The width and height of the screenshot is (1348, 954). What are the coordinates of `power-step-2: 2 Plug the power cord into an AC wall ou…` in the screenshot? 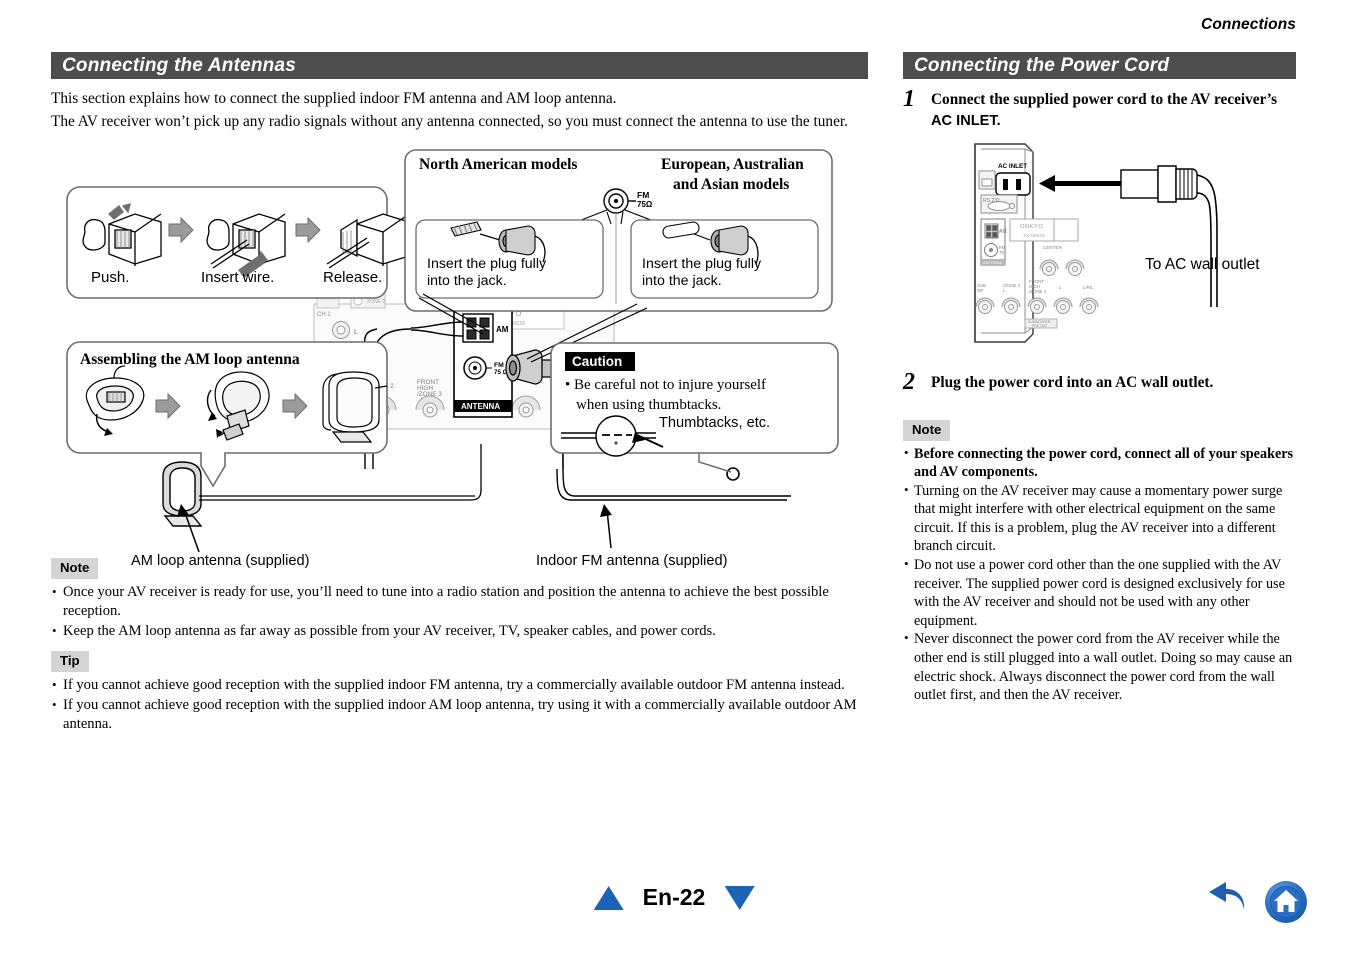 It's located at (1099, 382).